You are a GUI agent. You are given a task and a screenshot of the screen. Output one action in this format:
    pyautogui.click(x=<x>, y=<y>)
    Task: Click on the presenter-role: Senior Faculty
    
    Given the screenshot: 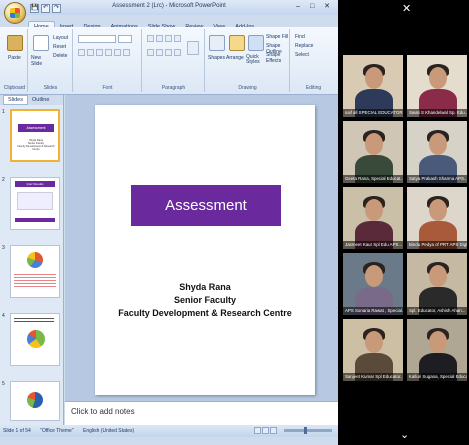 What is the action you would take?
    pyautogui.click(x=205, y=300)
    